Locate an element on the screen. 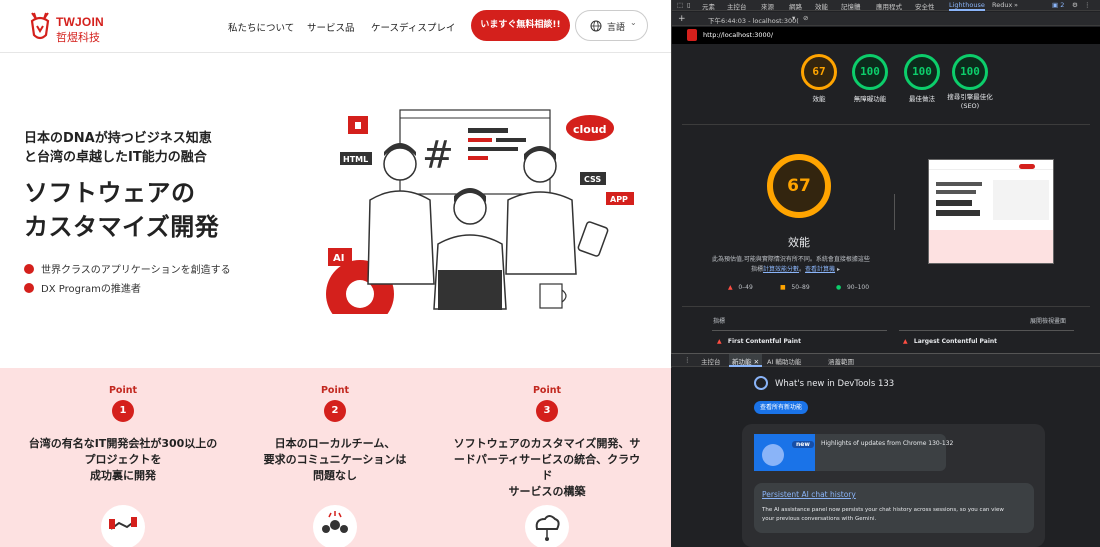 The width and height of the screenshot is (1100, 547). report-url: http://localhost:3000/ is located at coordinates (738, 35).